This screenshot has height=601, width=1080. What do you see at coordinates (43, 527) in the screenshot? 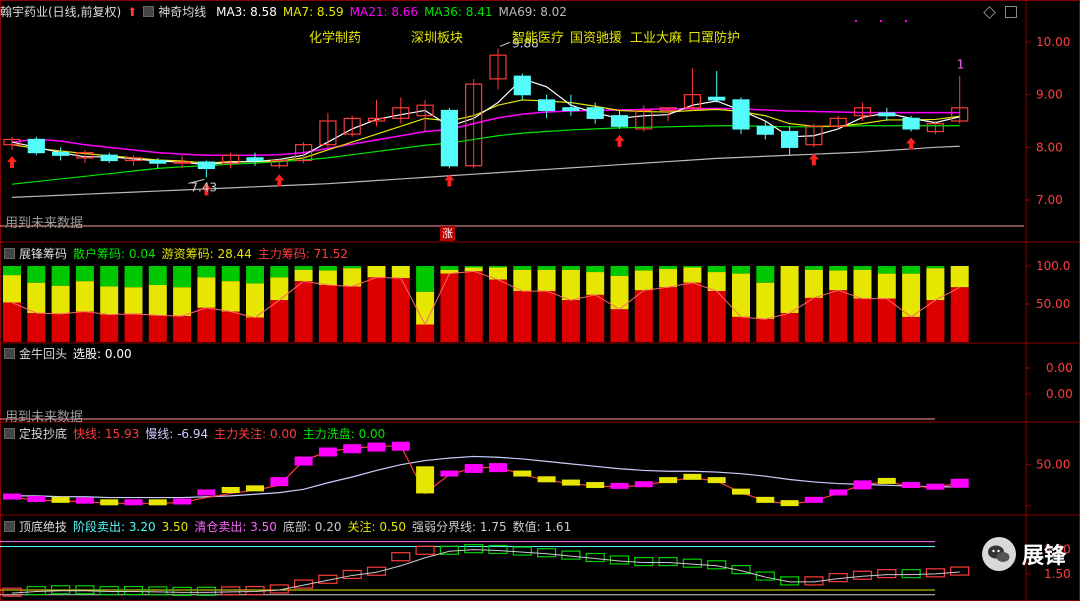
I see `dingdi-panel-title: 顶底绝技` at bounding box center [43, 527].